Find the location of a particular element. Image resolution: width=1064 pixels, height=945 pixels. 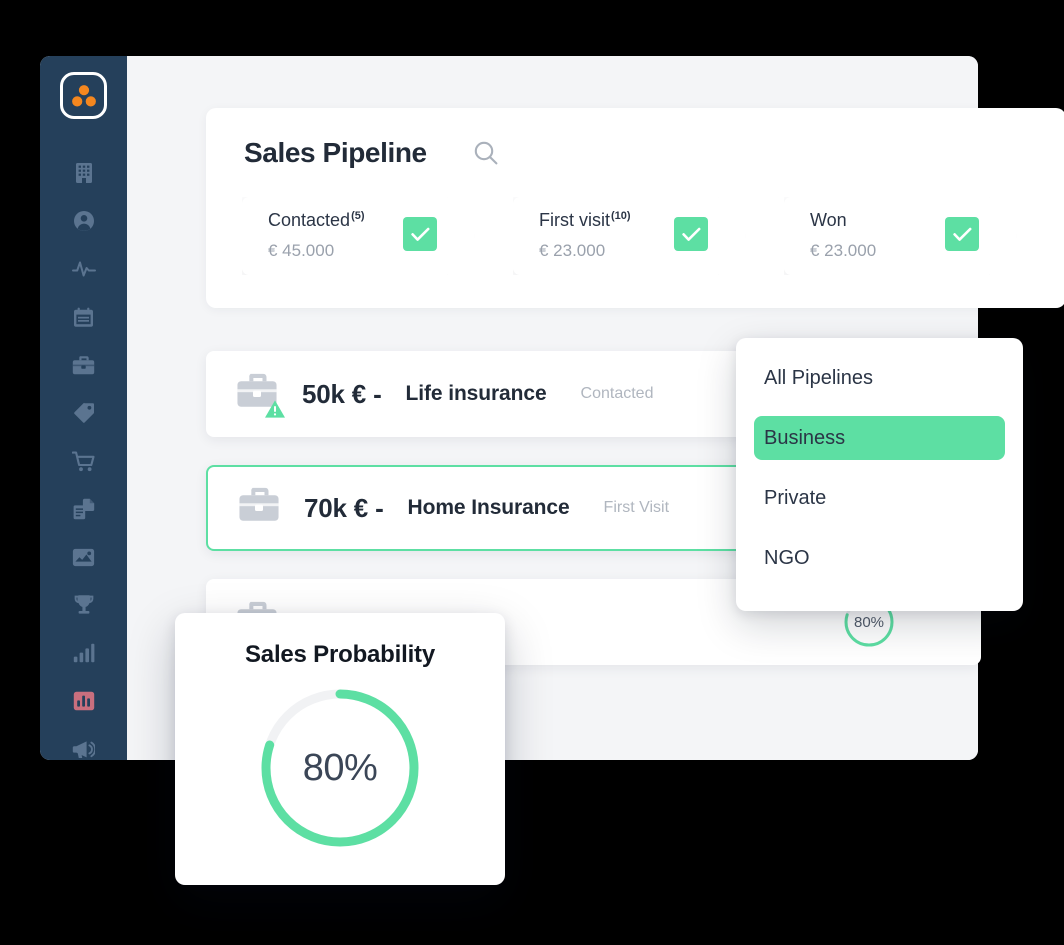

report-chart-icon is located at coordinates (83, 701).